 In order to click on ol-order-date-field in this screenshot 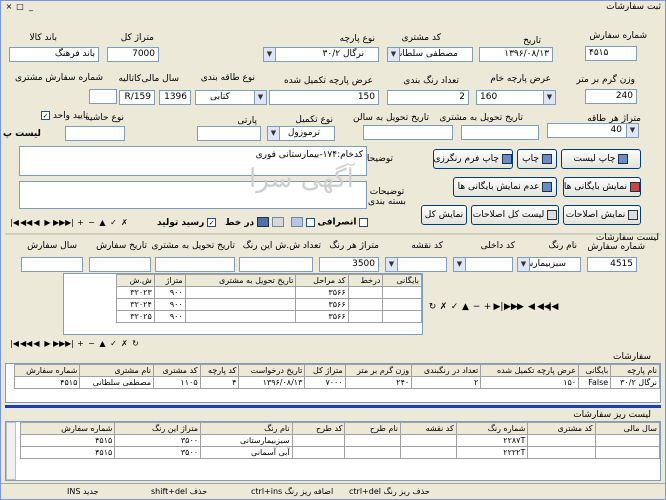, I will do `click(120, 264)`.